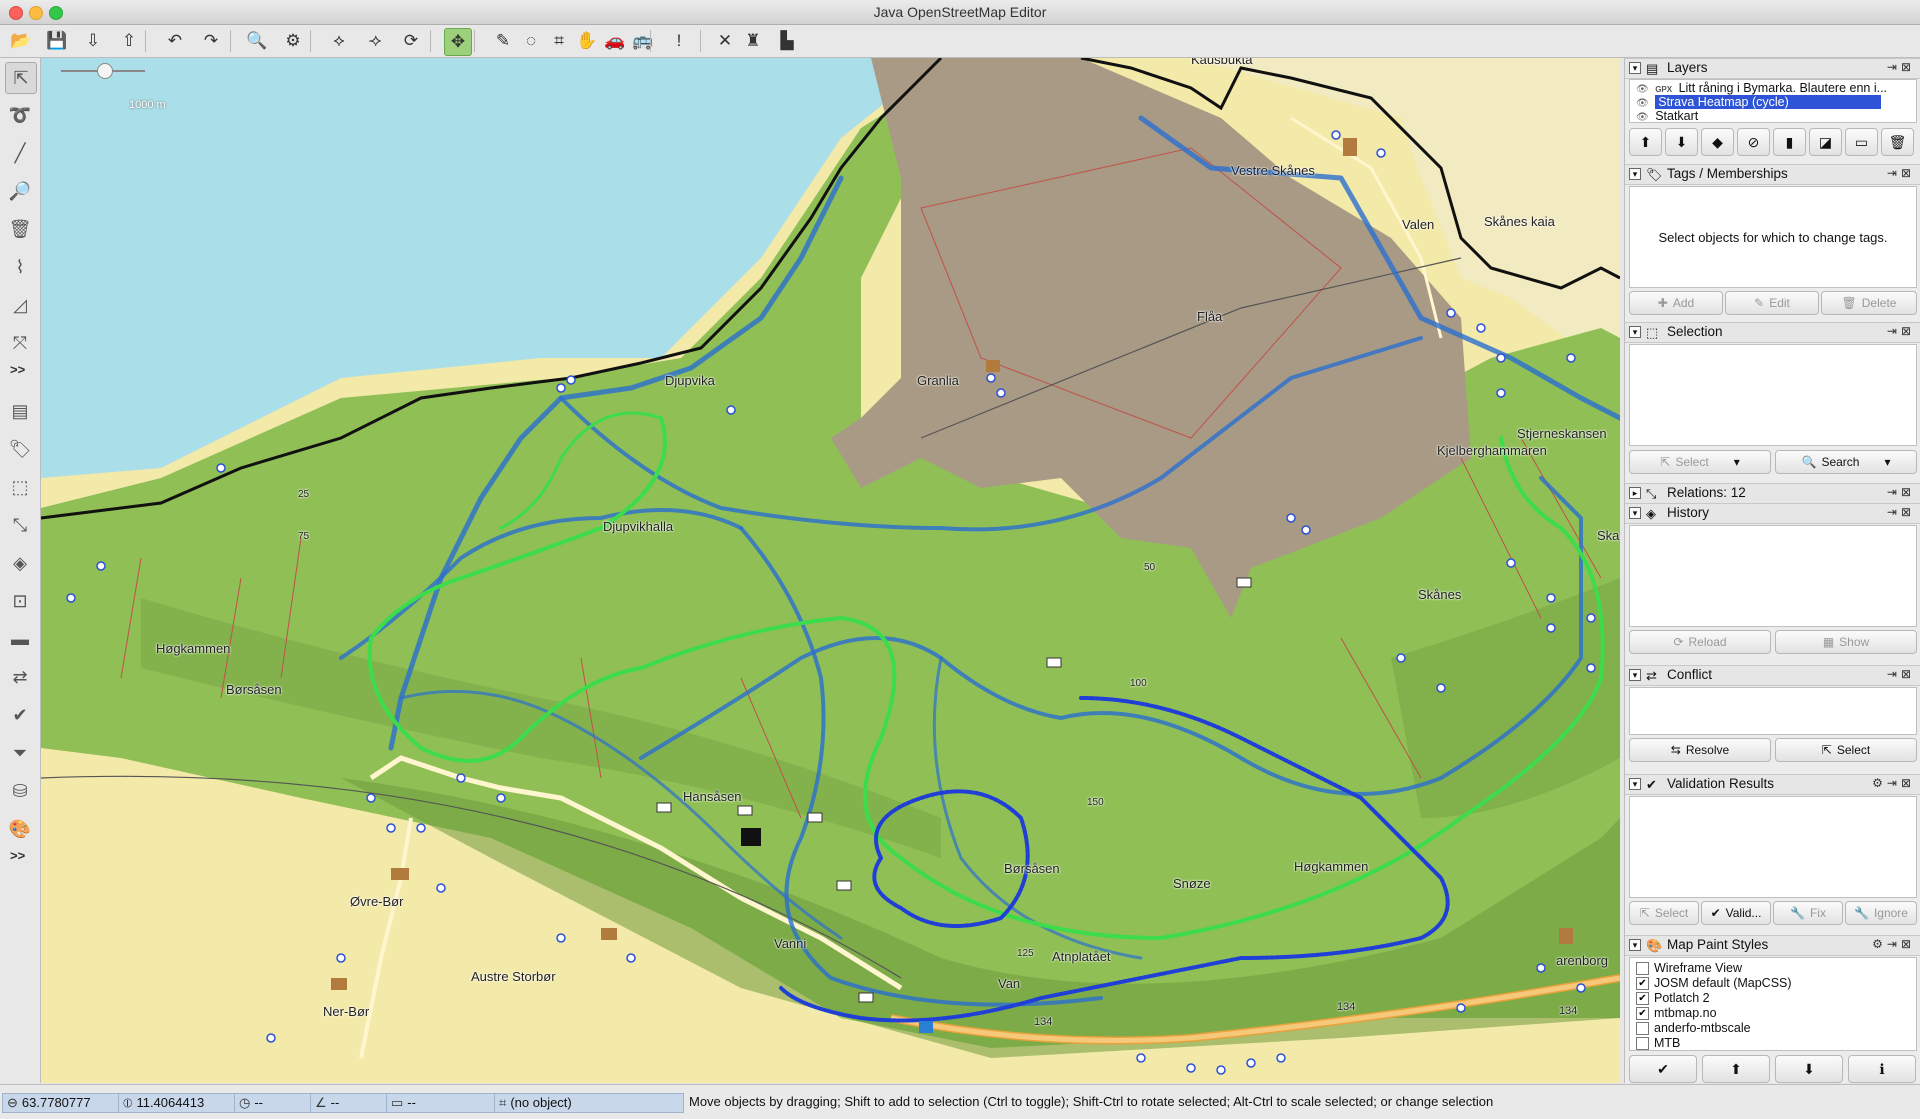 This screenshot has height=1119, width=1920. What do you see at coordinates (1772, 332) in the screenshot?
I see `selection-panel-header: ▾ ⬚ Selection ⇥⊠` at bounding box center [1772, 332].